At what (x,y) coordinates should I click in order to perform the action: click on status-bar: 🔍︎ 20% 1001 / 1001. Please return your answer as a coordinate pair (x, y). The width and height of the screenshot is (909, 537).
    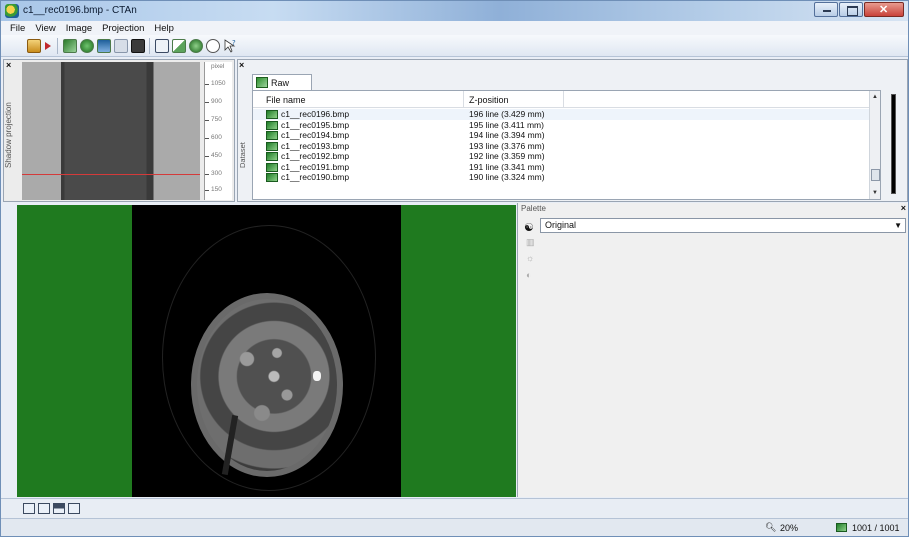
    Looking at the image, I should click on (454, 527).